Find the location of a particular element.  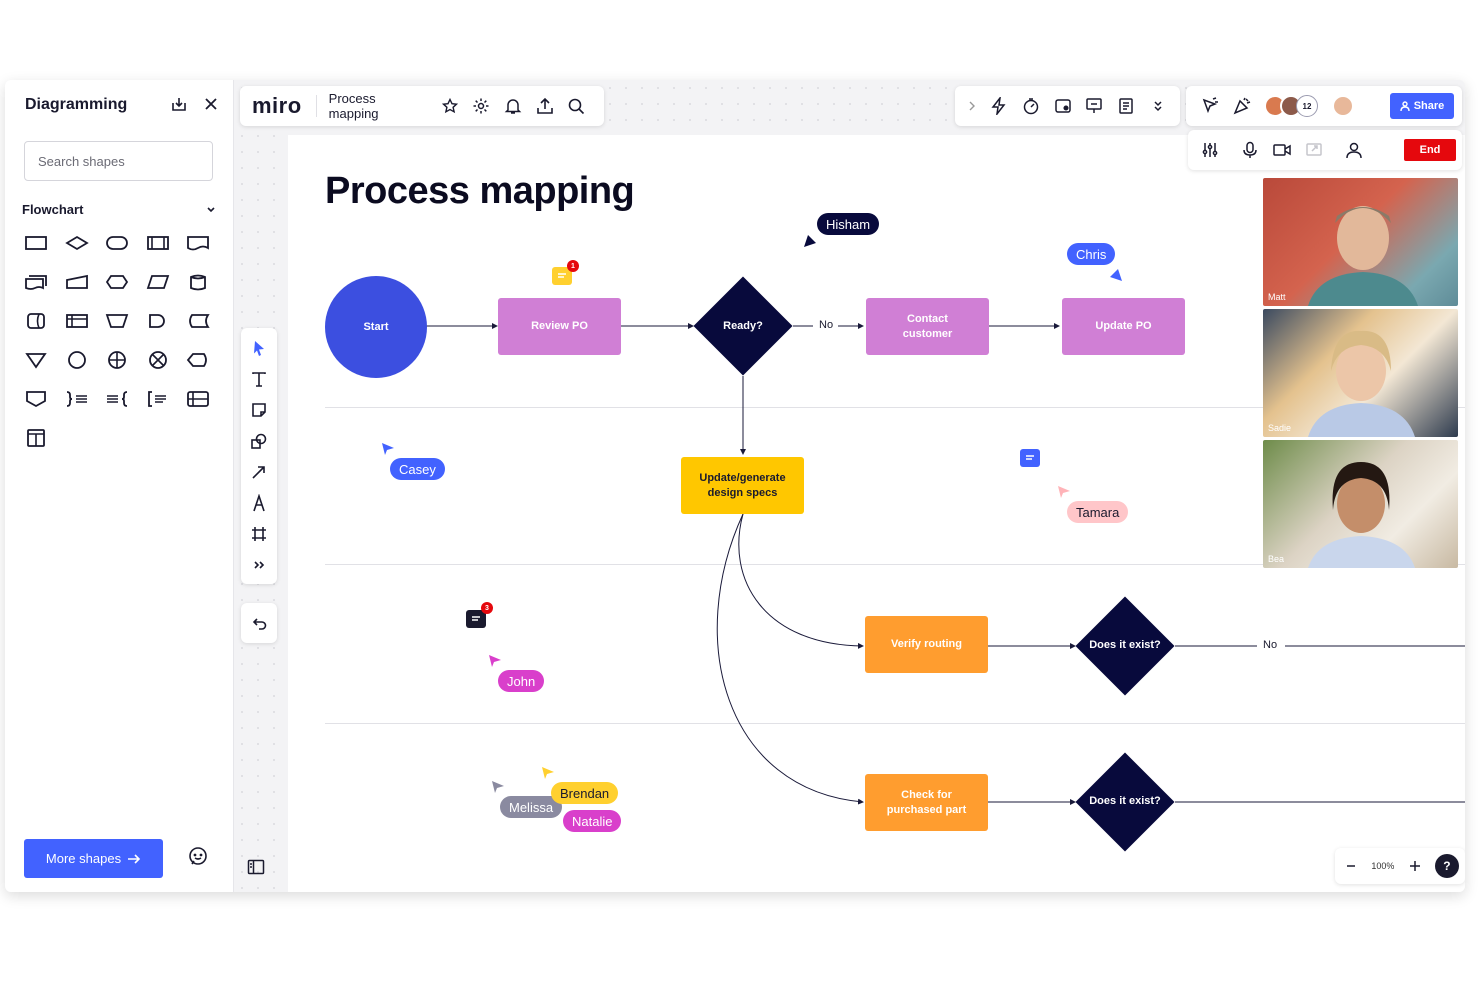

video-tile-sadie: Sadie is located at coordinates (1360, 373).